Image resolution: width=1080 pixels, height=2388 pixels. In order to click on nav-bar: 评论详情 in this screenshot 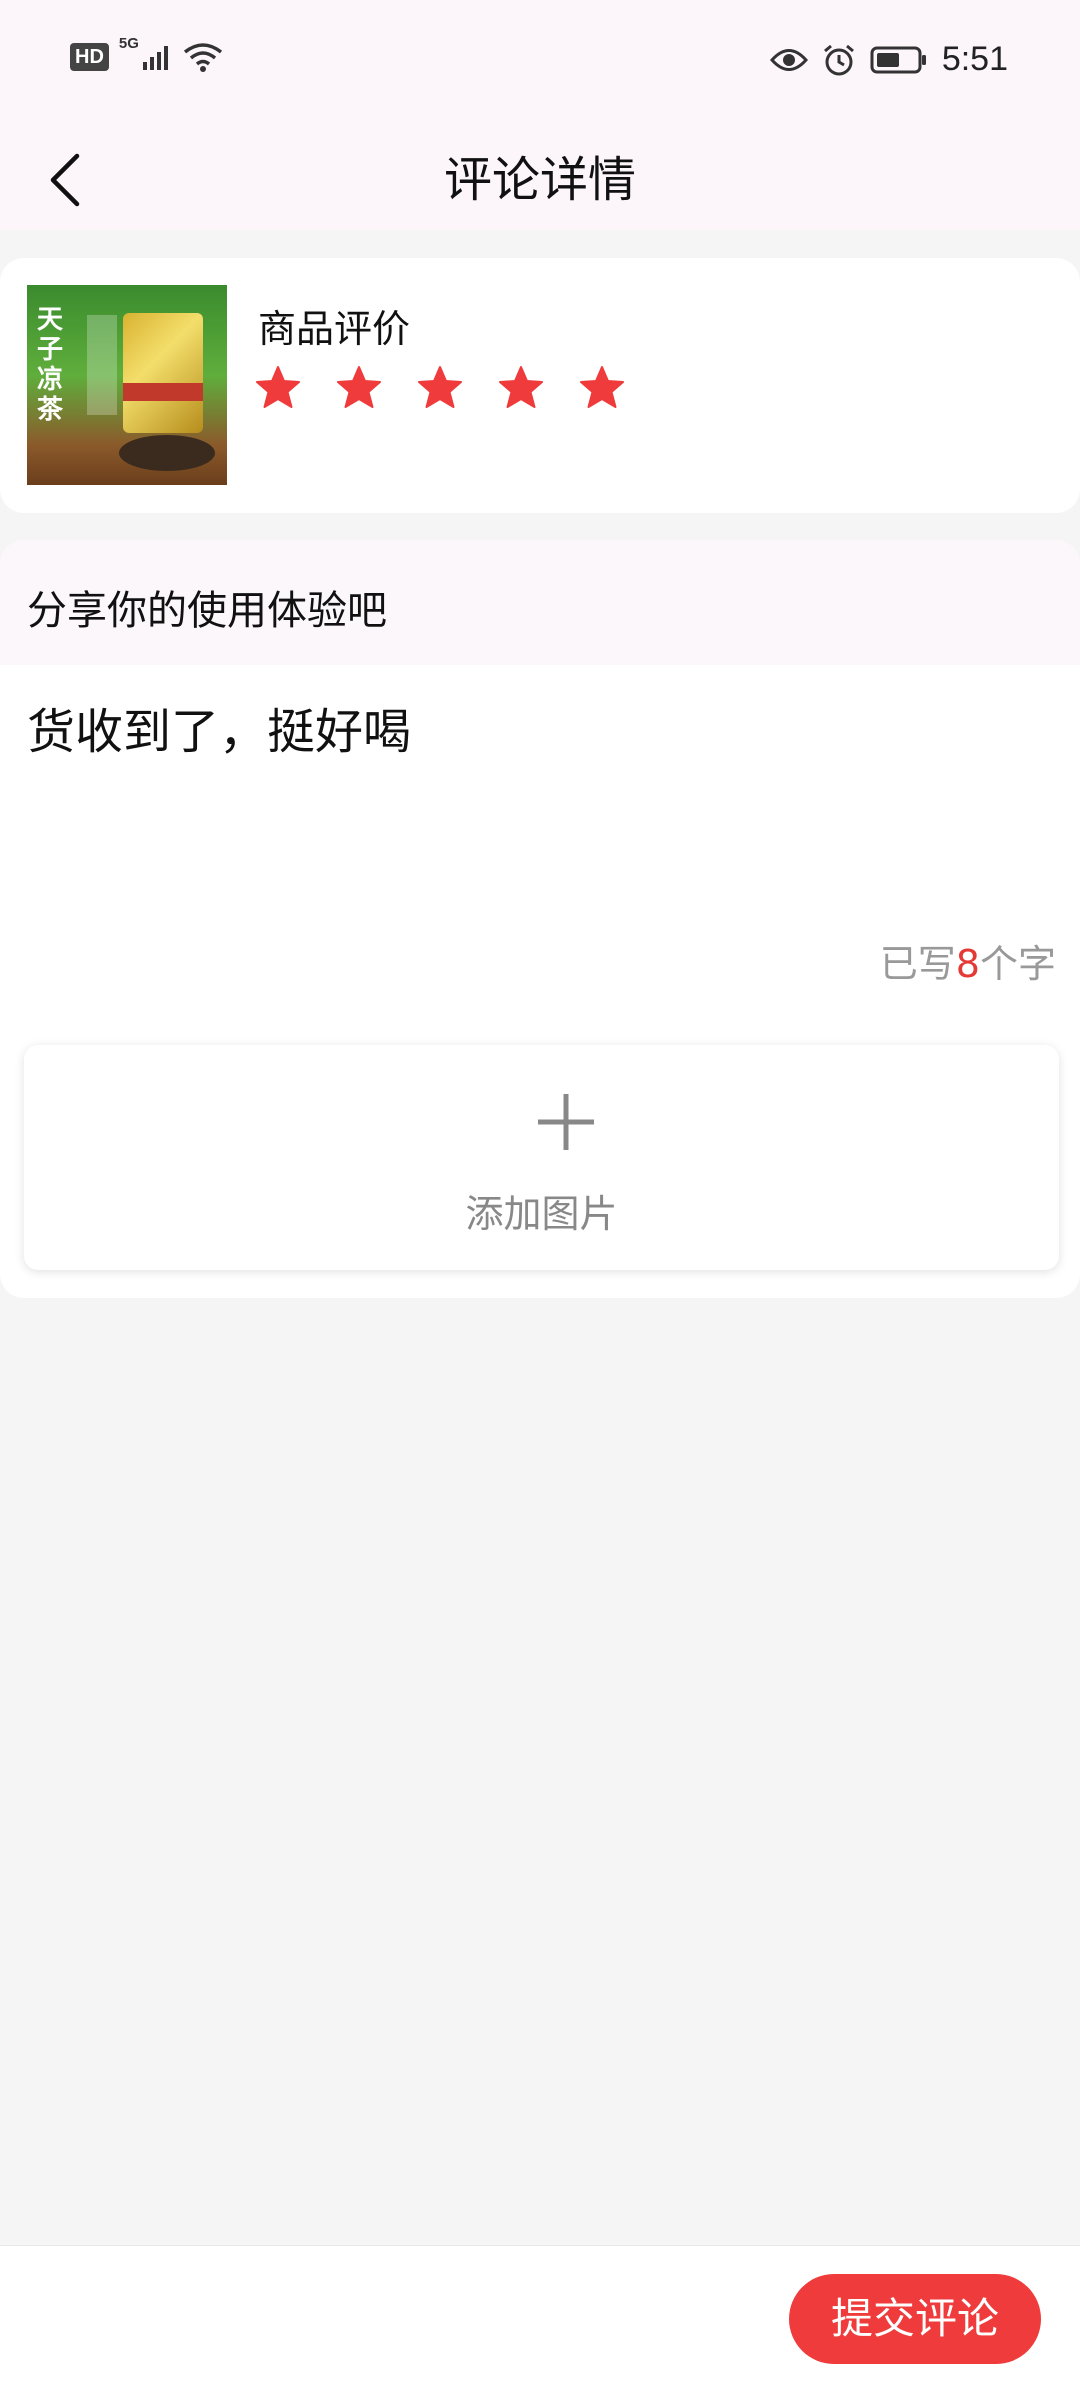, I will do `click(540, 180)`.